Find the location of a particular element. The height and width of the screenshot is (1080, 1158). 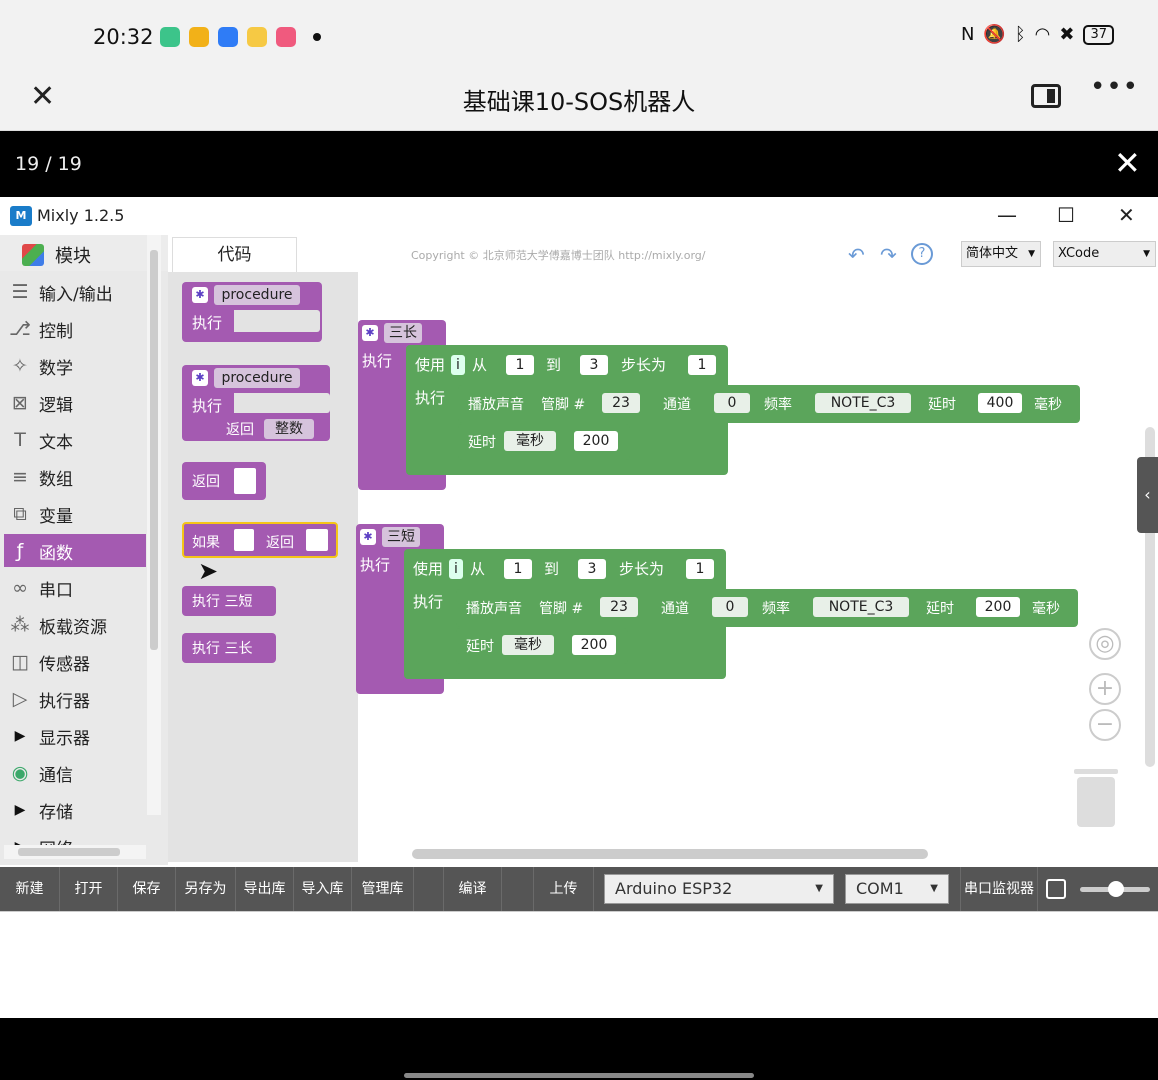

delay-short-block: 延时 毫秒 200 is located at coordinates (542, 646).